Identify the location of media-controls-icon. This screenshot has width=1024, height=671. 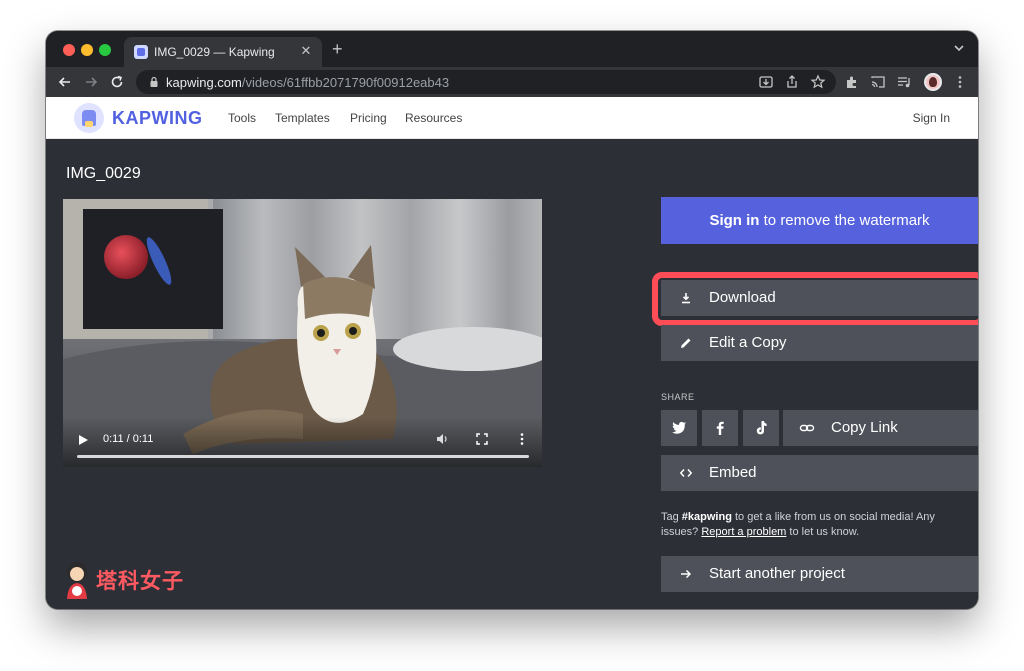
(904, 82).